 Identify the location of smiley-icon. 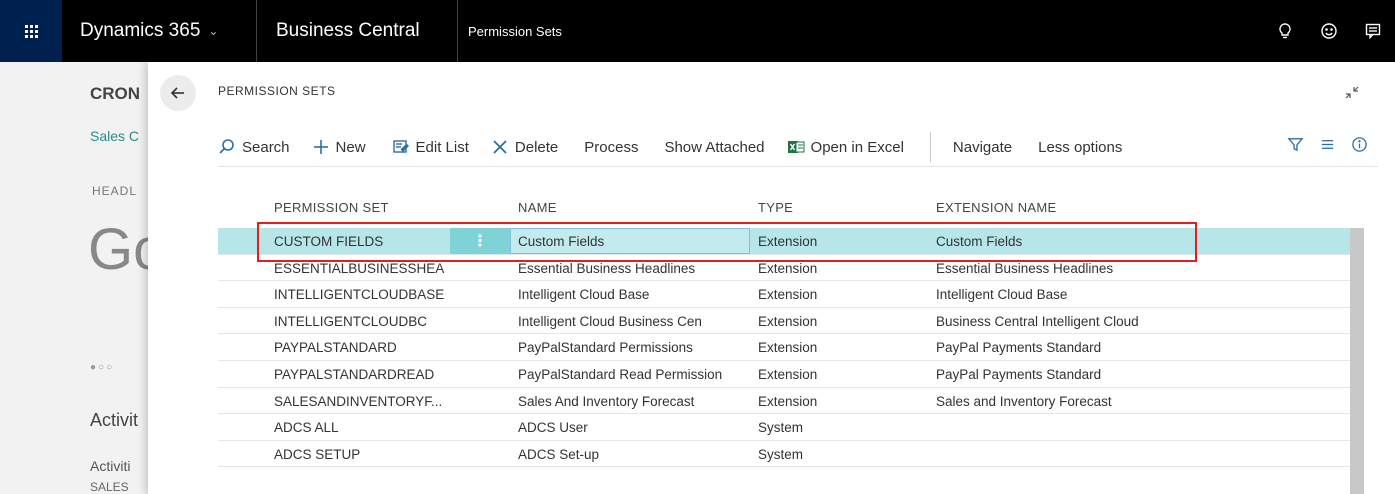
(1329, 31).